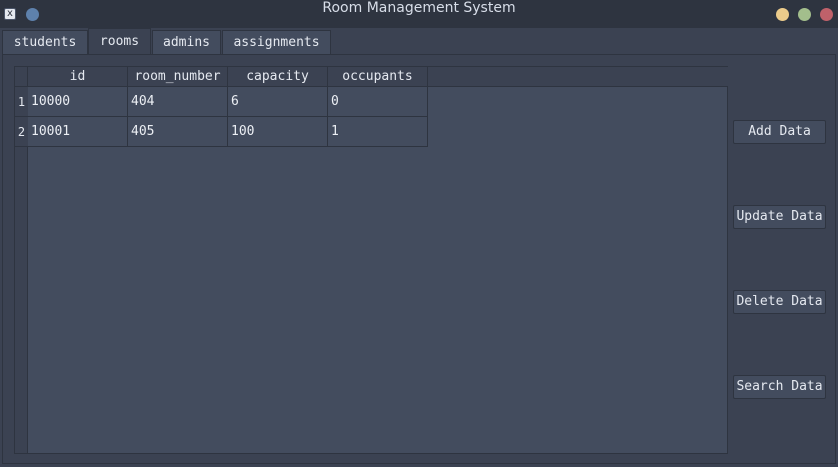 This screenshot has width=838, height=467. What do you see at coordinates (578, 77) in the screenshot?
I see `header-filler` at bounding box center [578, 77].